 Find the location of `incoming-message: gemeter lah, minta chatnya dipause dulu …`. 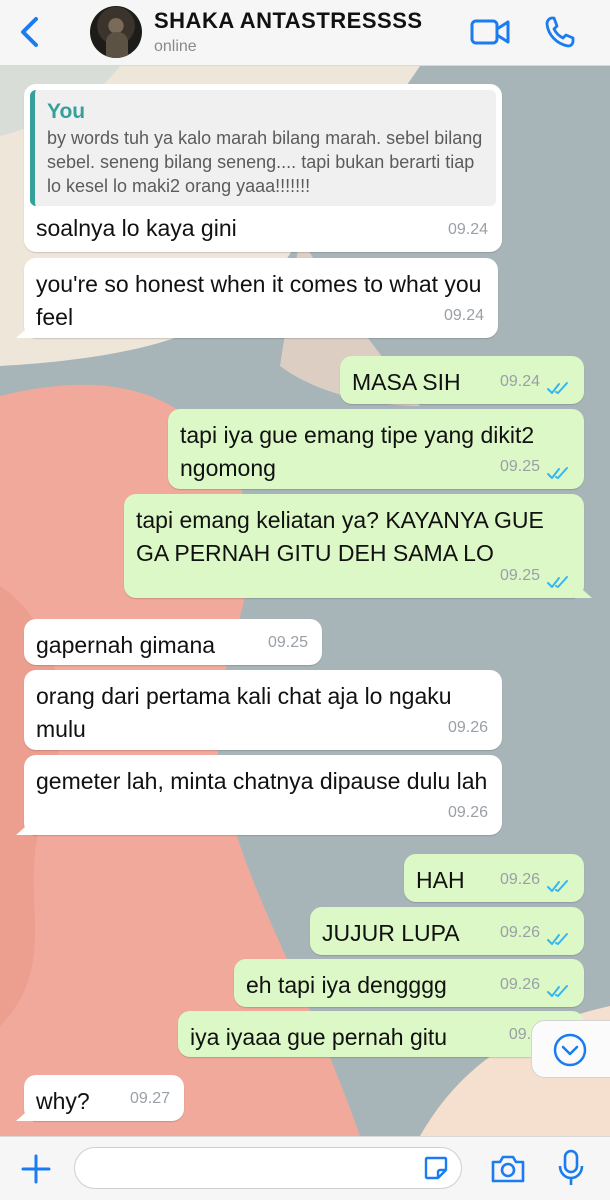

incoming-message: gemeter lah, minta chatnya dipause dulu … is located at coordinates (263, 795).